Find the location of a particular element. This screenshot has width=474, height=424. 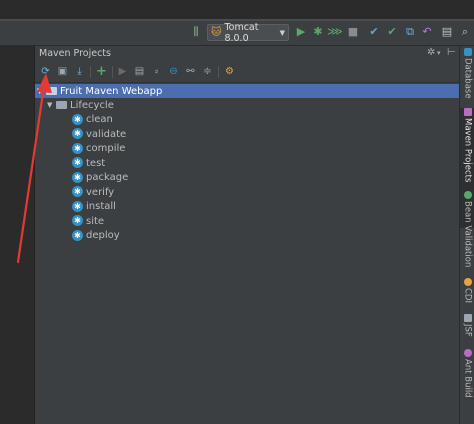

tab-maven-projects-label: Maven Projects is located at coordinates (467, 150).